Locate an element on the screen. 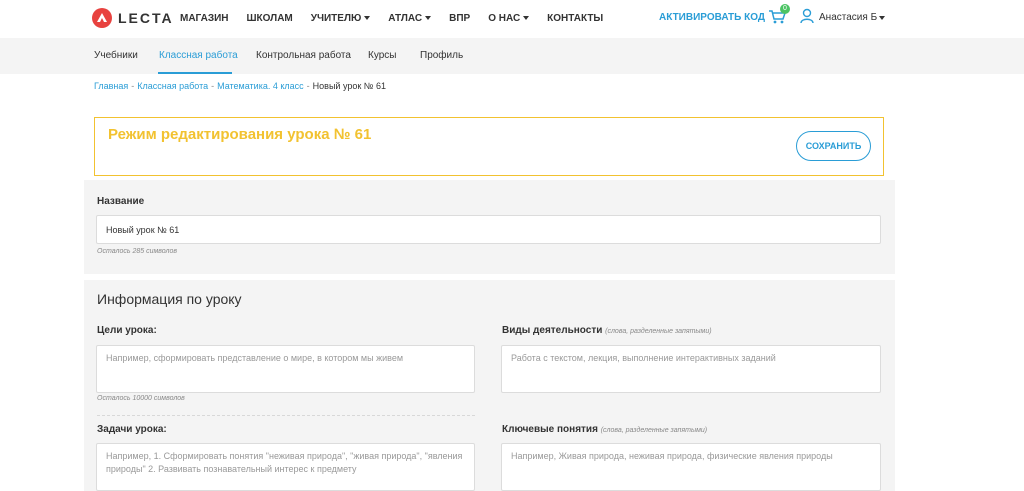 Image resolution: width=1024 pixels, height=491 pixels. nav-item-teacher: УЧИТЕЛЮ is located at coordinates (341, 18).